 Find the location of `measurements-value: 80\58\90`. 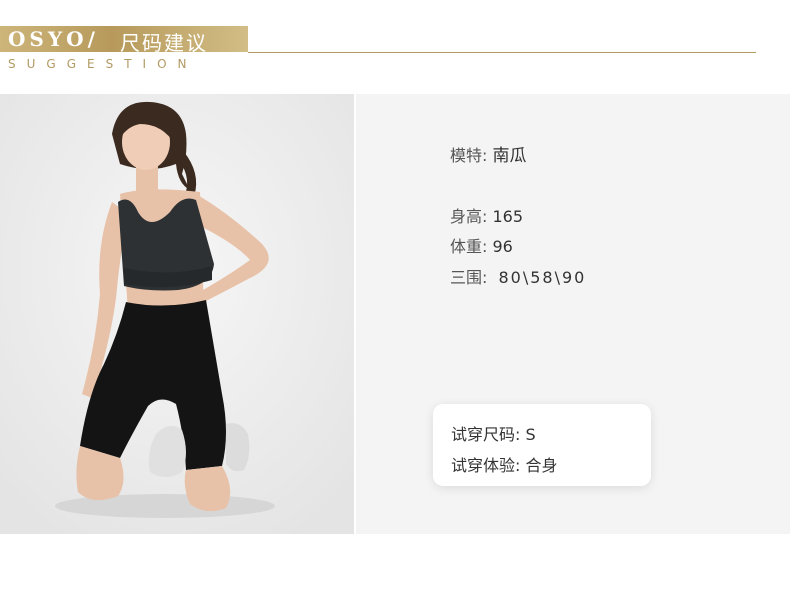

measurements-value: 80\58\90 is located at coordinates (542, 277).